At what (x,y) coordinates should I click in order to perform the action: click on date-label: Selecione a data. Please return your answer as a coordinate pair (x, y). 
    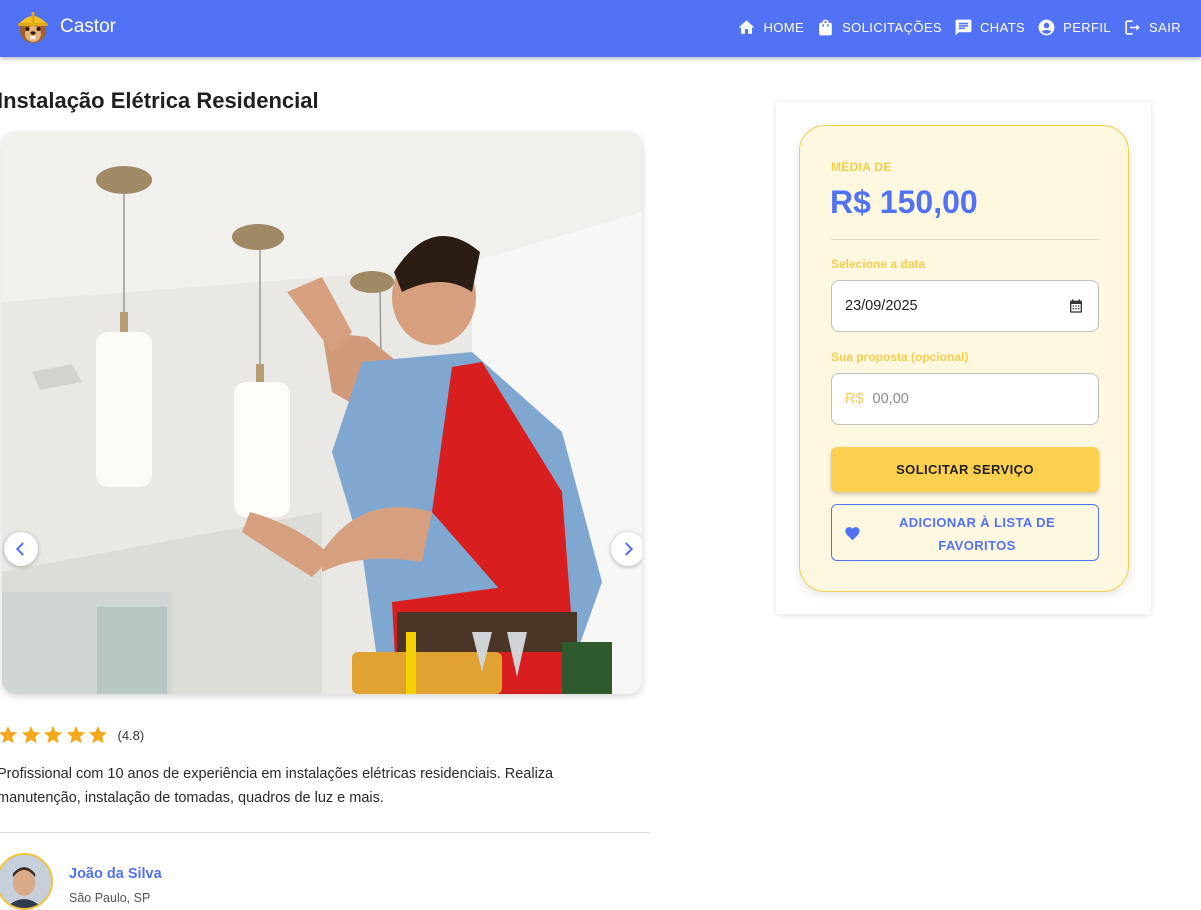
    Looking at the image, I should click on (878, 264).